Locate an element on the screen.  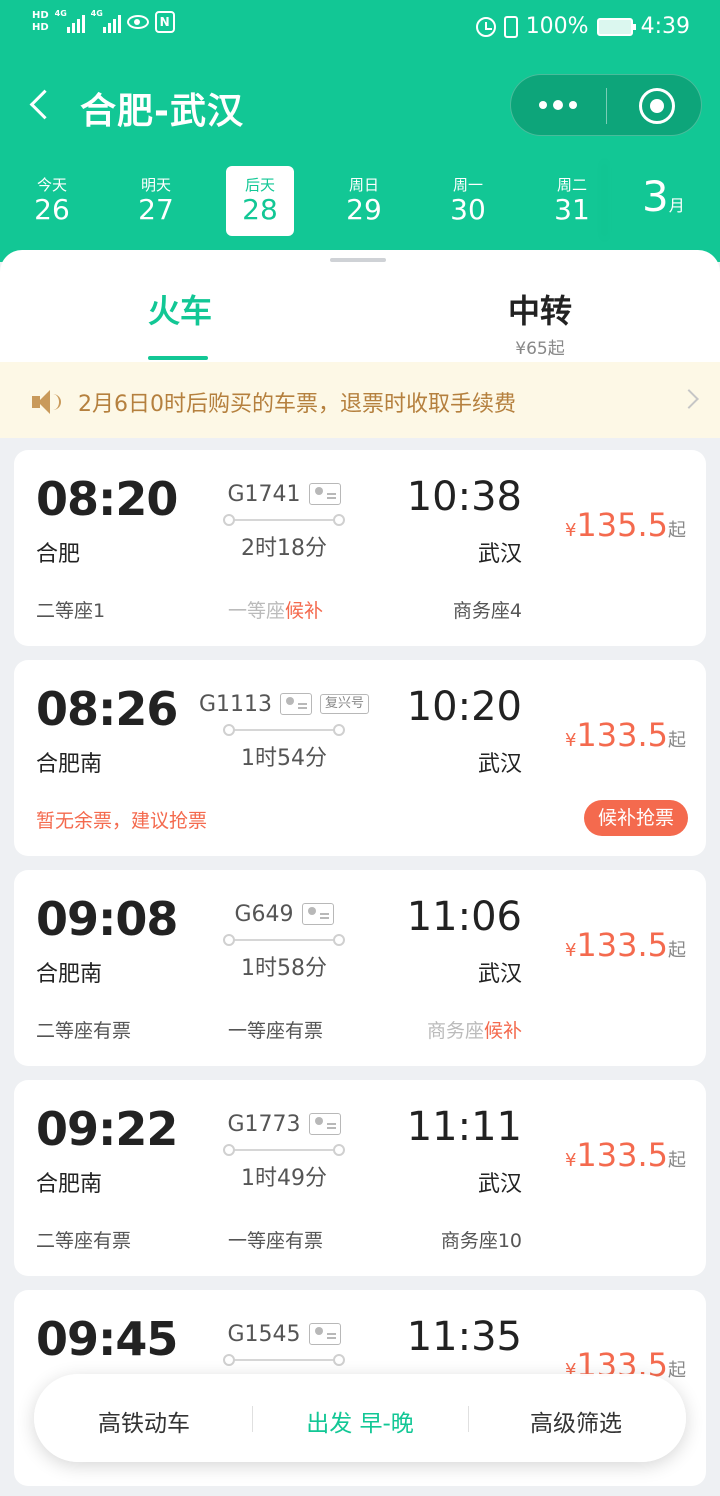
date-weekday: 今天 is located at coordinates (51, 185).